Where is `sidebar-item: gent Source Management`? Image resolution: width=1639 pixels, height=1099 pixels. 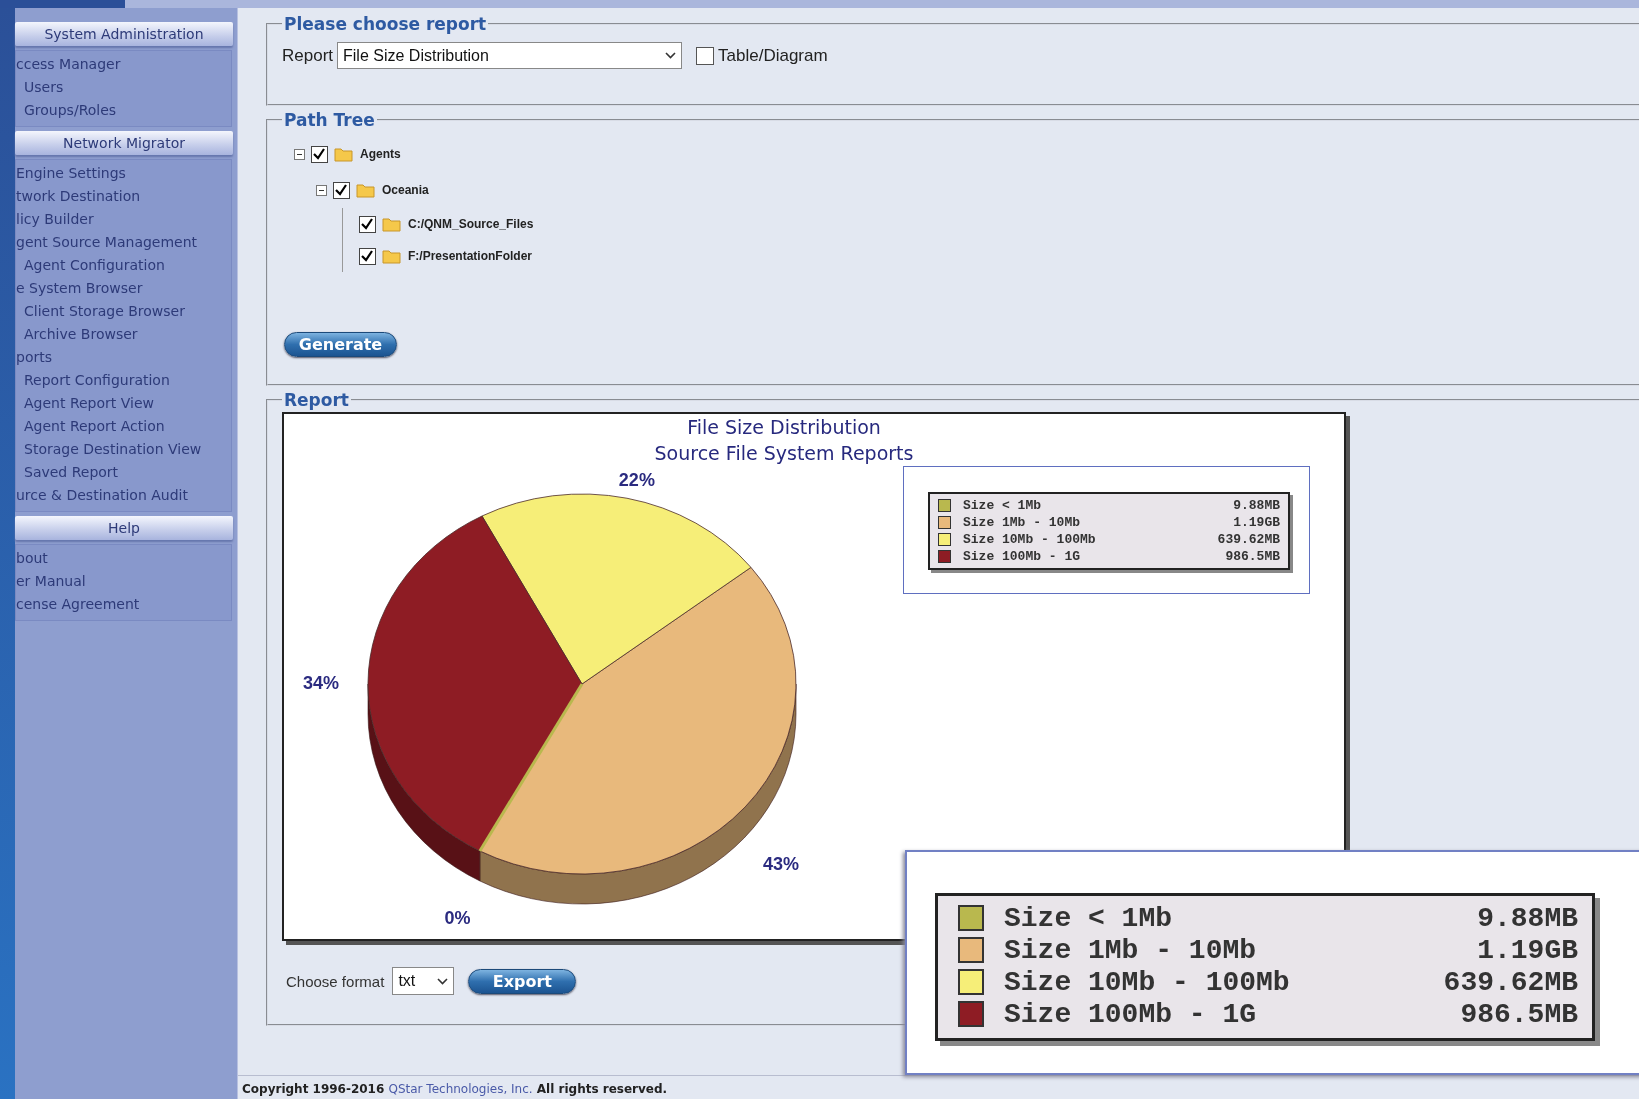
sidebar-item: gent Source Management is located at coordinates (123, 242).